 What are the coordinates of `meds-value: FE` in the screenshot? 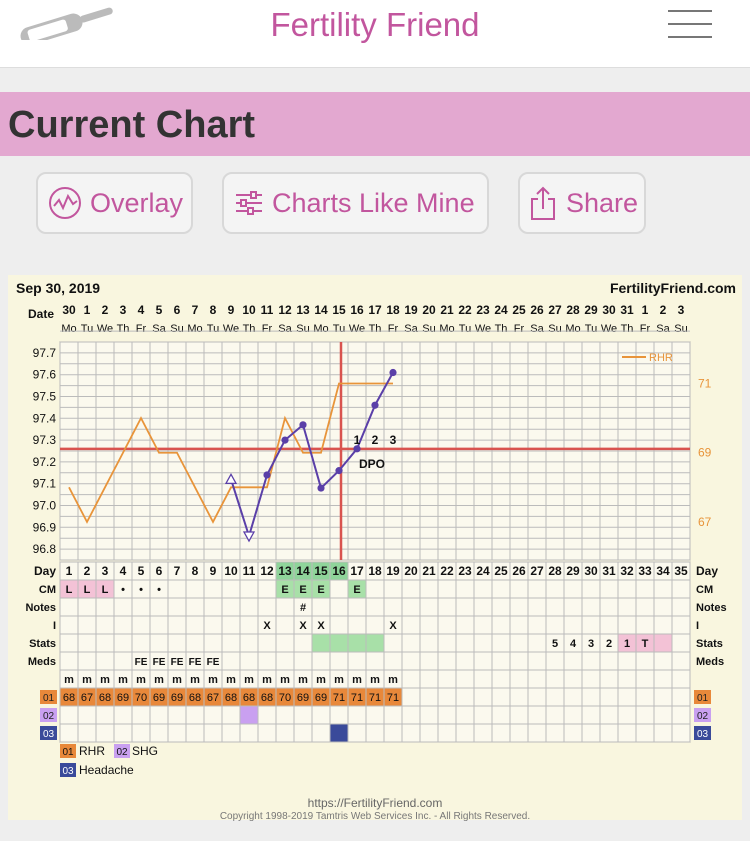 It's located at (195, 662).